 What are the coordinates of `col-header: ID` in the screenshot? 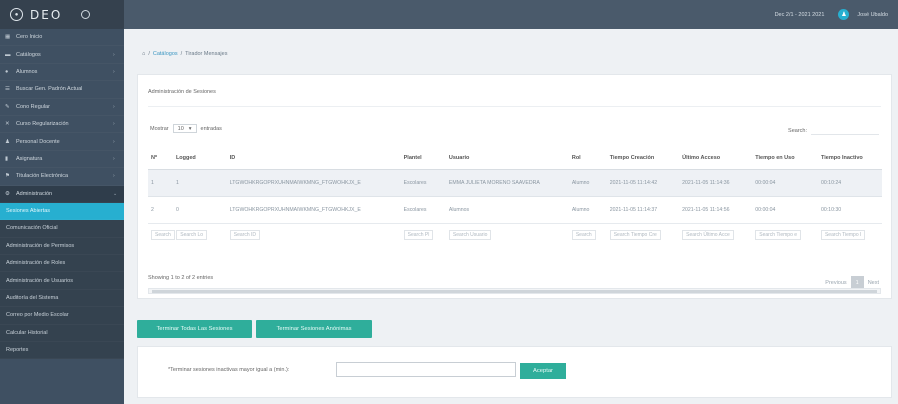 It's located at (313, 158).